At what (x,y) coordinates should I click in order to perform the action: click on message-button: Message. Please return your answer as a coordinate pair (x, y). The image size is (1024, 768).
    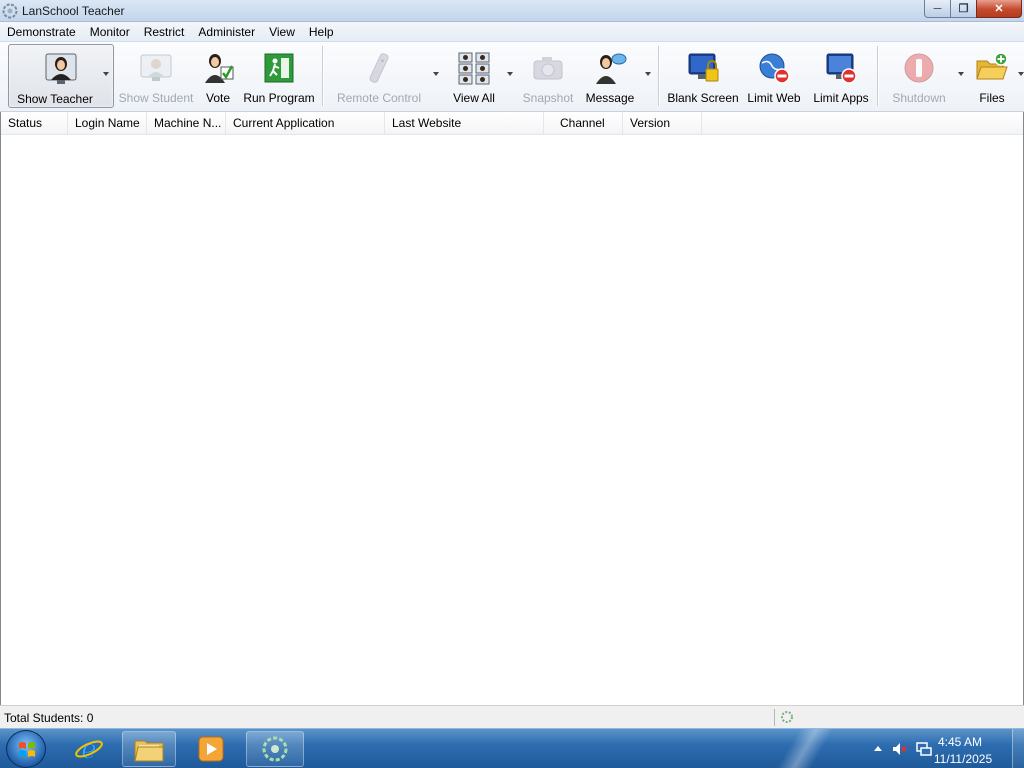
    Looking at the image, I should click on (610, 76).